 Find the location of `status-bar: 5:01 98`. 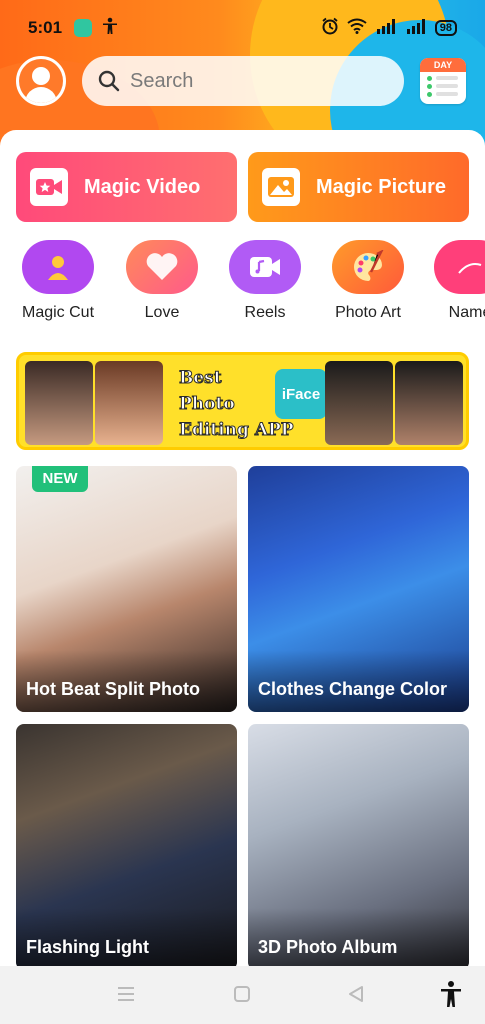

status-bar: 5:01 98 is located at coordinates (242, 28).